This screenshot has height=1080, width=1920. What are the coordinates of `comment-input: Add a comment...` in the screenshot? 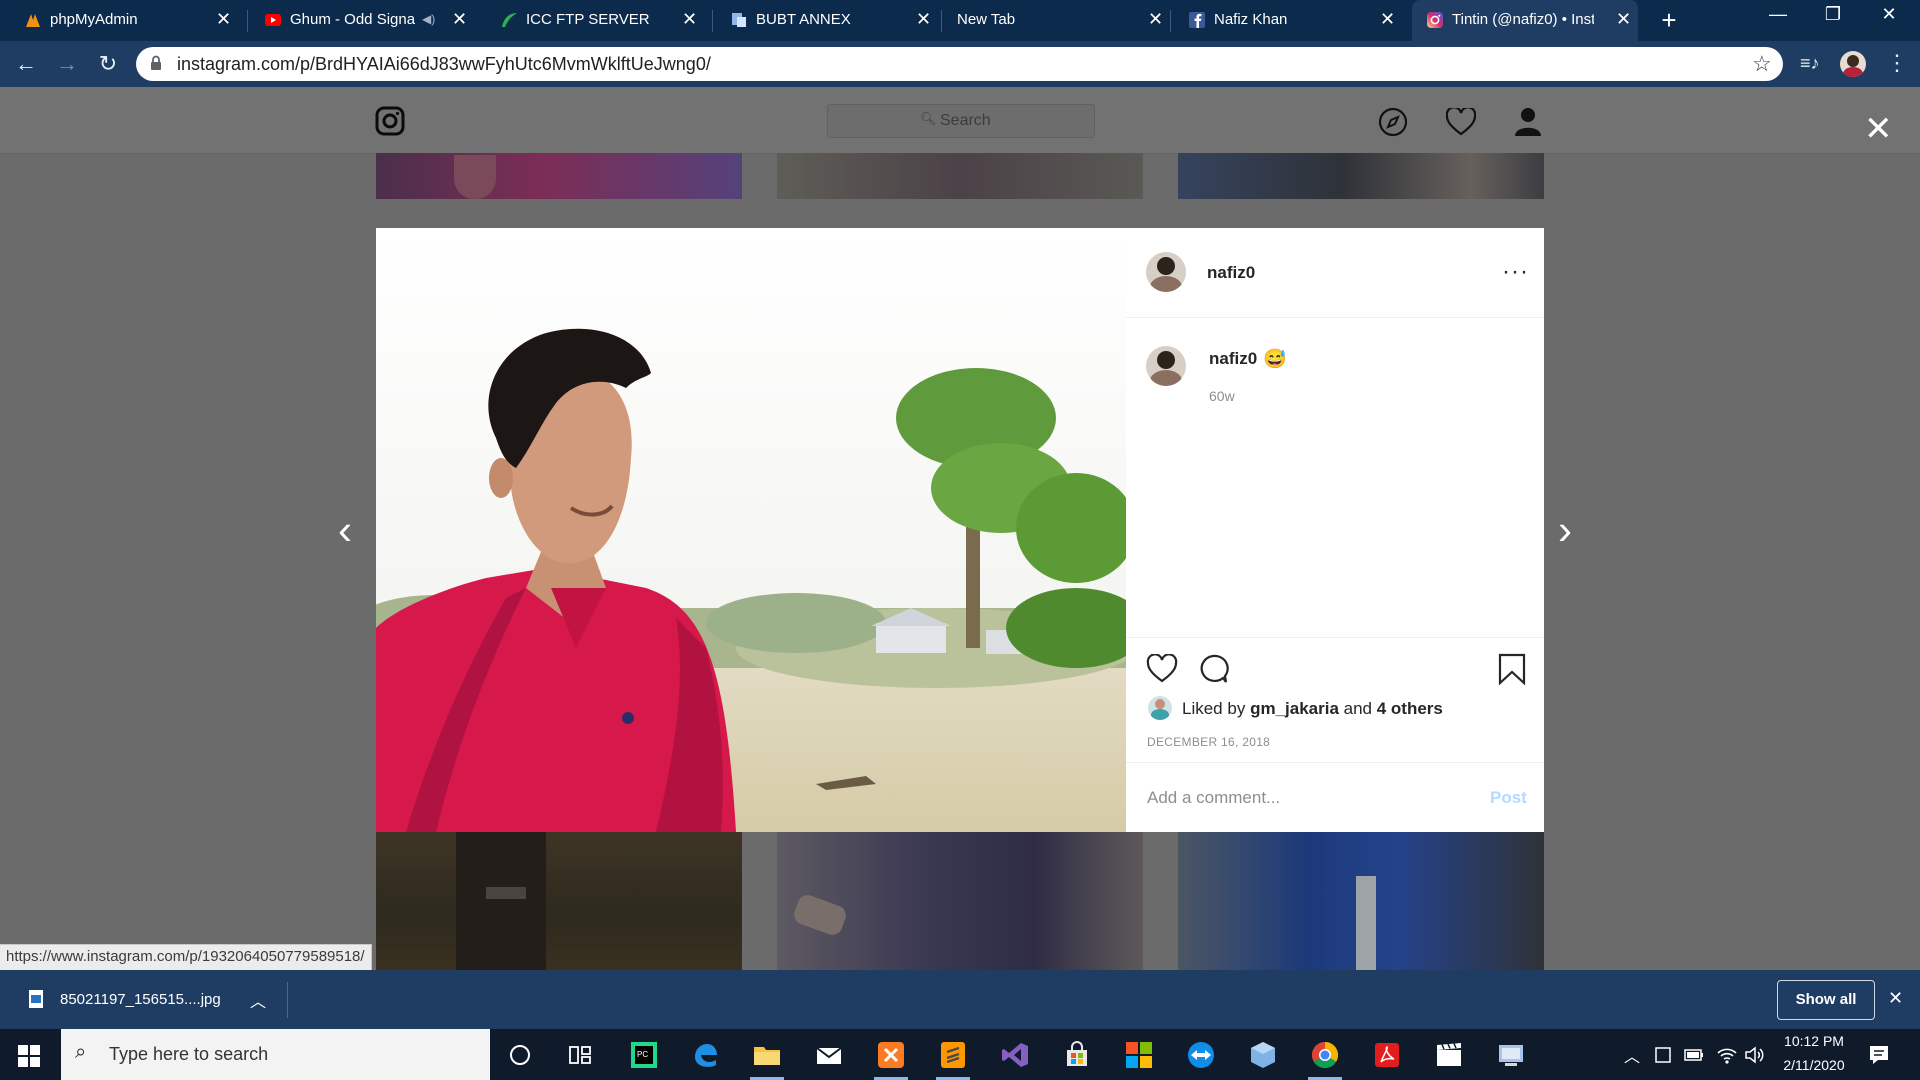 It's located at (1213, 798).